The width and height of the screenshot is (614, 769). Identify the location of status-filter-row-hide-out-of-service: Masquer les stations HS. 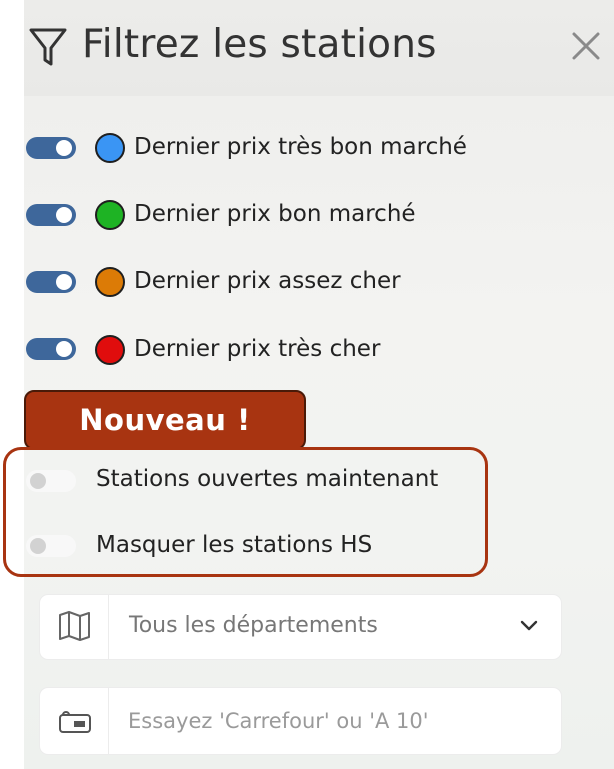
(307, 546).